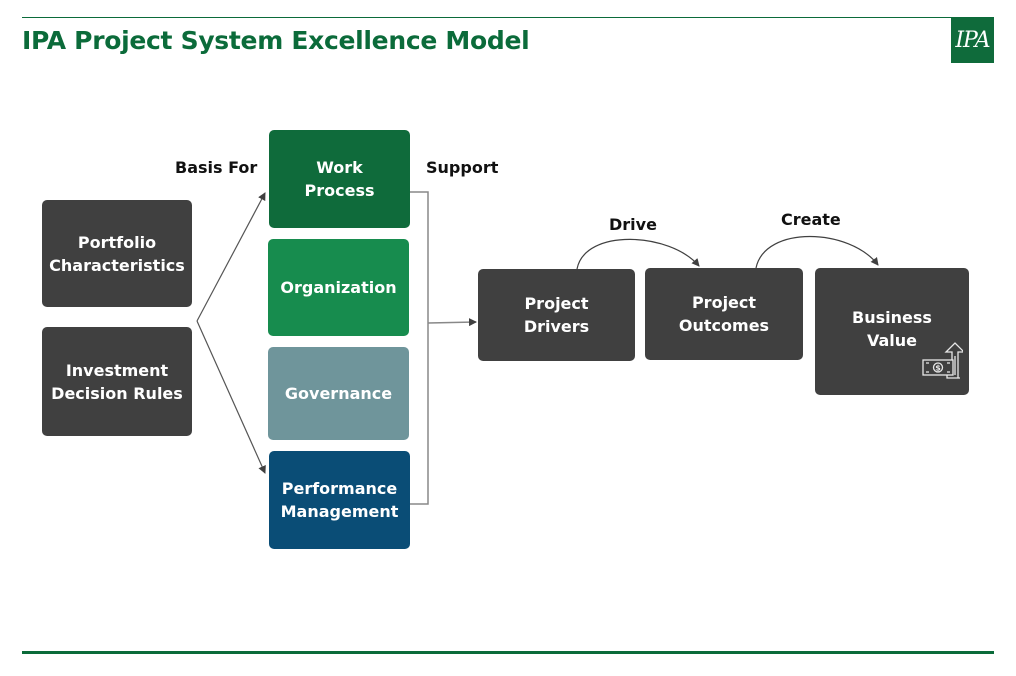  Describe the element at coordinates (724, 325) in the screenshot. I see `box-label-line: Outcomes` at that location.